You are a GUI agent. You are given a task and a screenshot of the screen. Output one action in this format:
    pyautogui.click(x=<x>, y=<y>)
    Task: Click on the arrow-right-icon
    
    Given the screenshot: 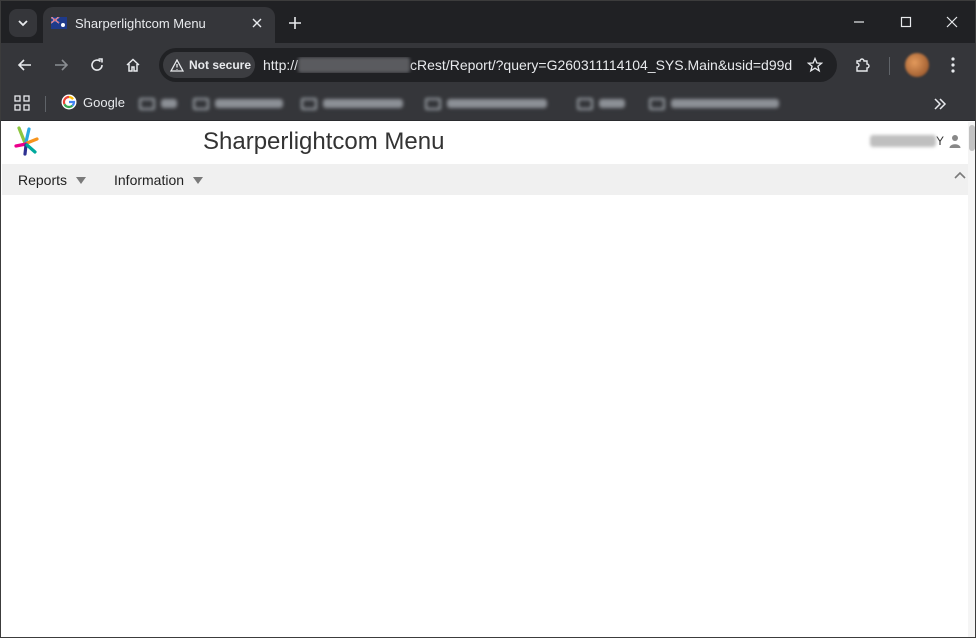 What is the action you would take?
    pyautogui.click(x=62, y=65)
    